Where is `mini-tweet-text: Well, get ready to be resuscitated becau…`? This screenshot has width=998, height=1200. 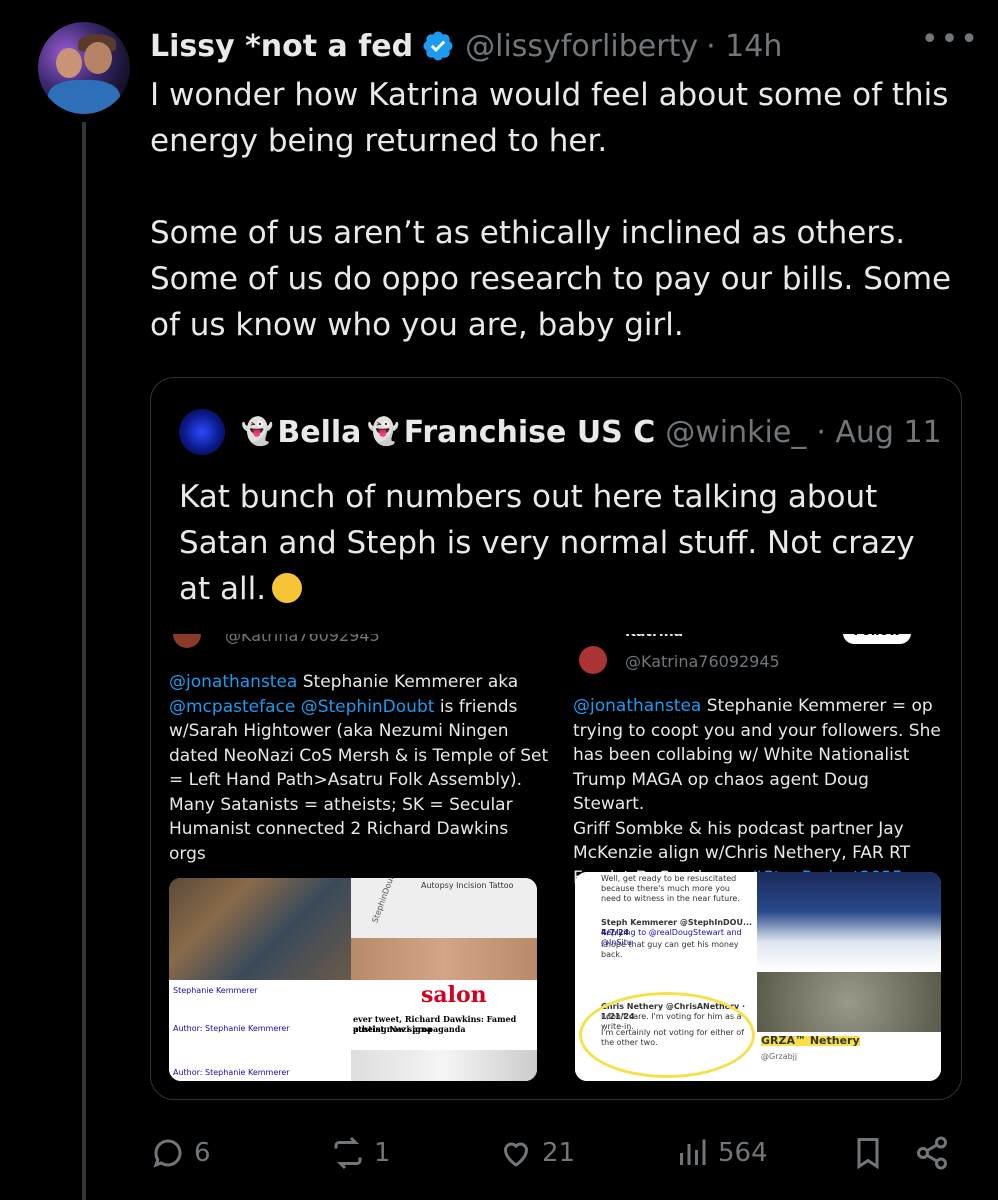 mini-tweet-text: Well, get ready to be resuscitated becau… is located at coordinates (670, 888).